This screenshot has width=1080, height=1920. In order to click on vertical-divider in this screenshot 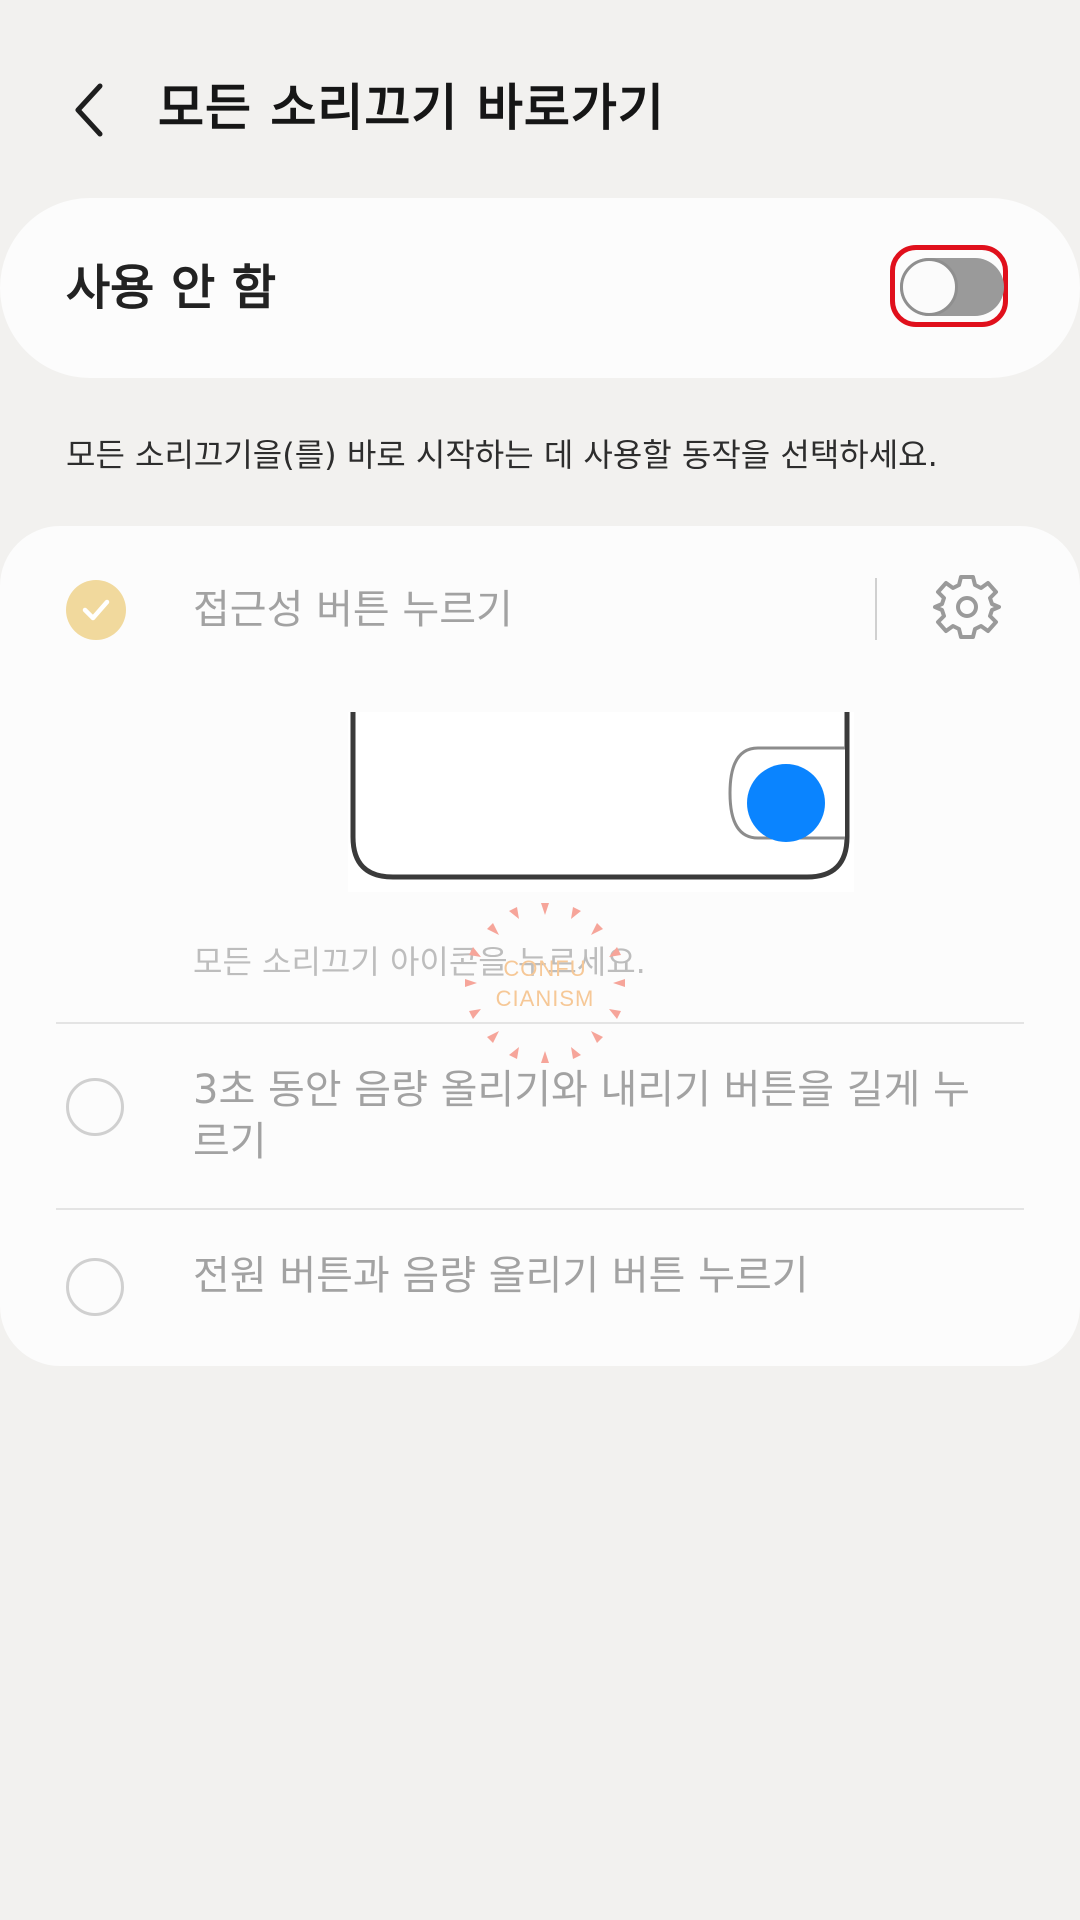, I will do `click(876, 609)`.